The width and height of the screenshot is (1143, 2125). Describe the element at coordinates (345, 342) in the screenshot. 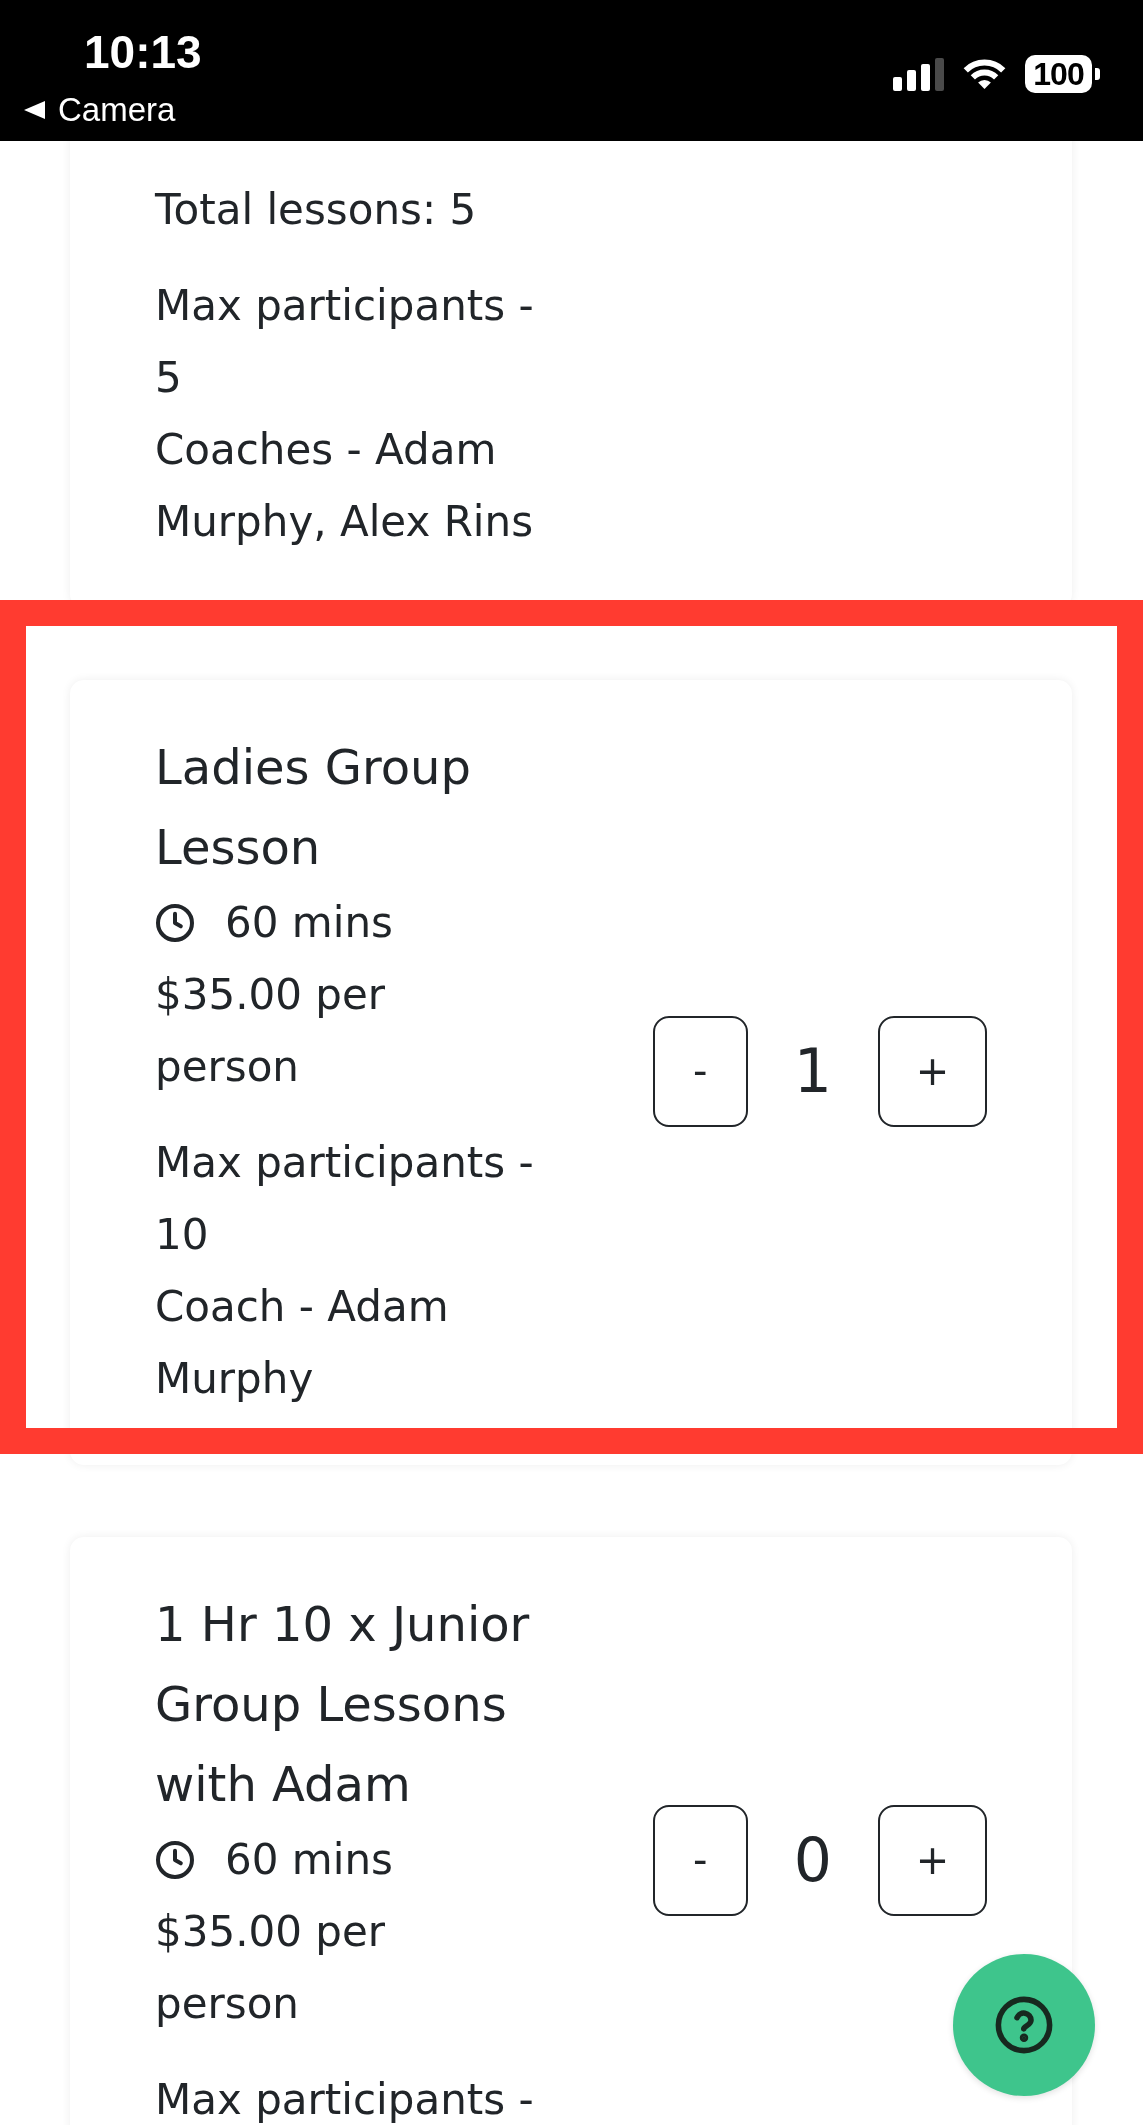

I see `max-participants-text: Max participants - 5` at that location.